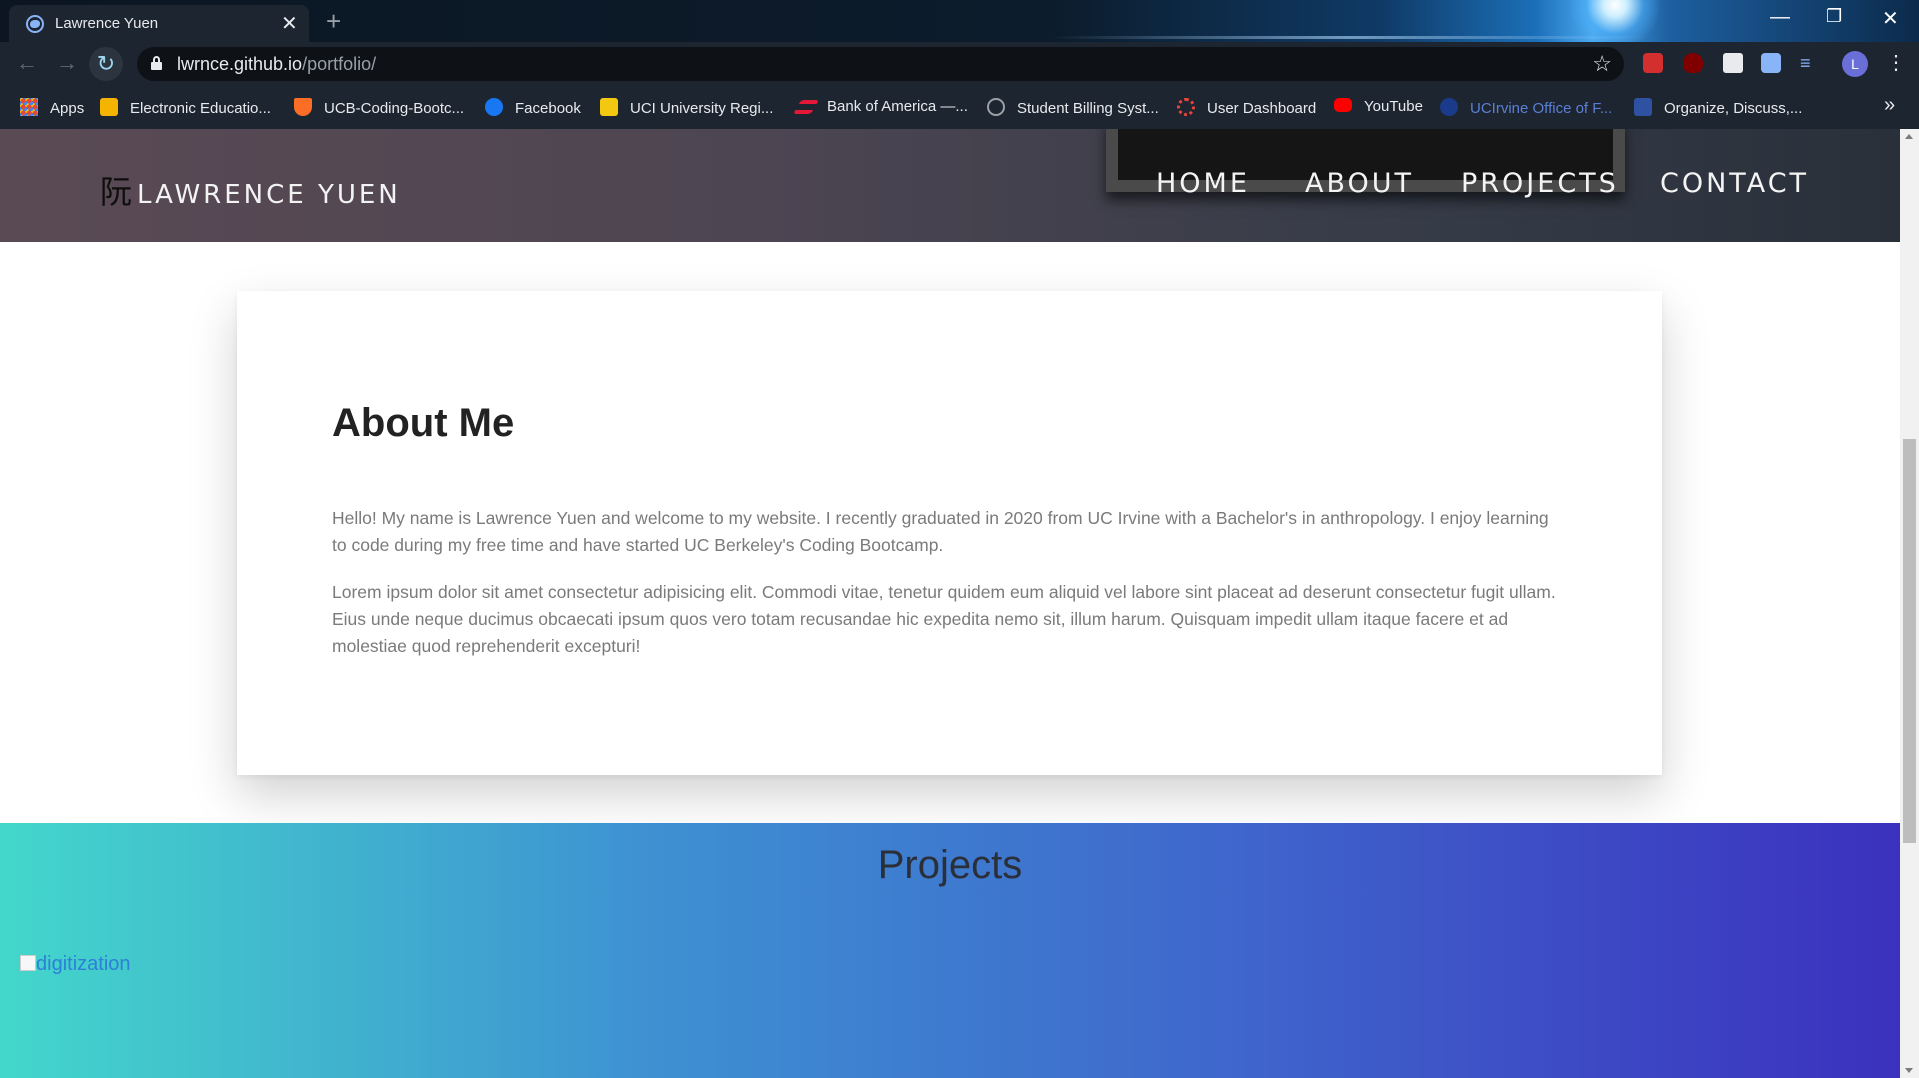 The height and width of the screenshot is (1078, 1919). What do you see at coordinates (240, 64) in the screenshot?
I see `url-host: lwrnce.github.io` at bounding box center [240, 64].